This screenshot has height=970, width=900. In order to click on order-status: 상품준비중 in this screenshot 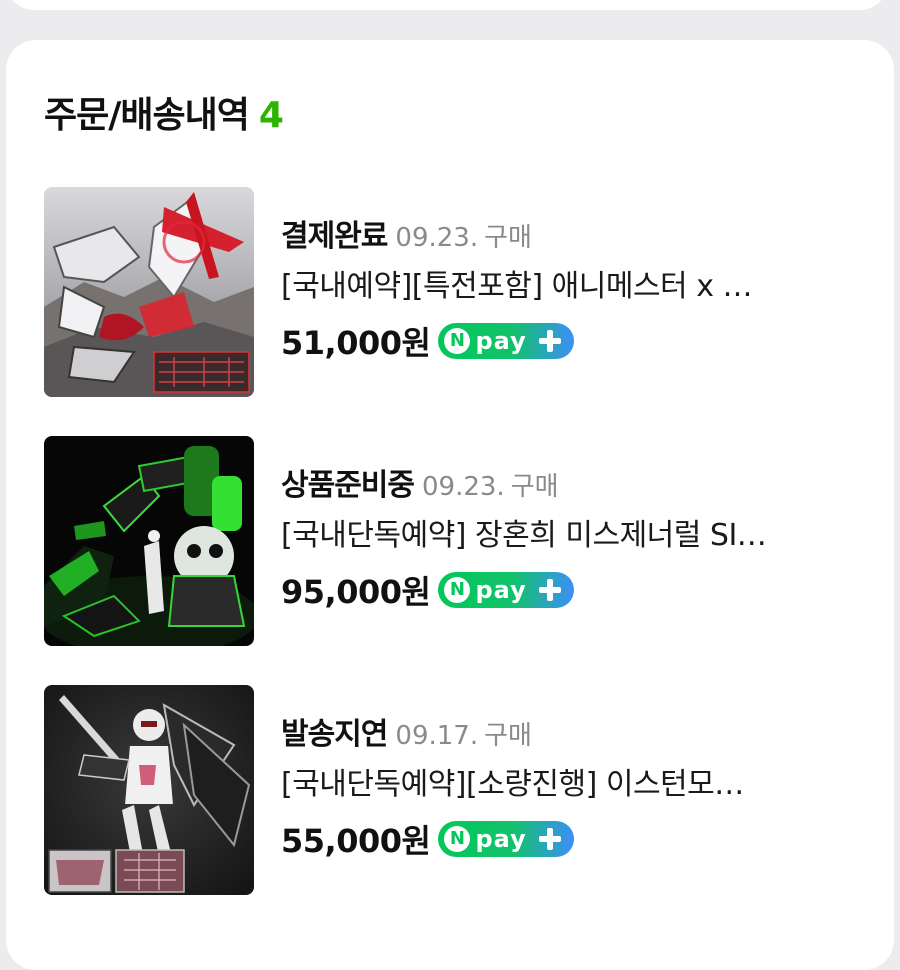, I will do `click(348, 485)`.